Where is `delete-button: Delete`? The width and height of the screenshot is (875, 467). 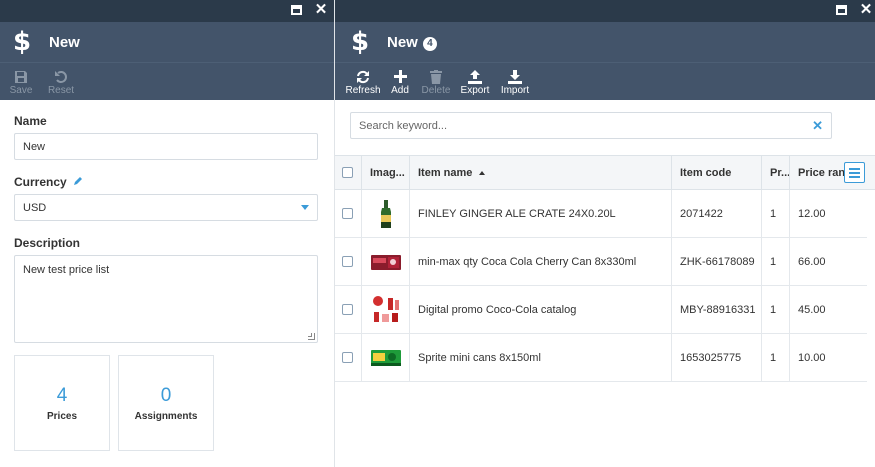
delete-button: Delete is located at coordinates (436, 82).